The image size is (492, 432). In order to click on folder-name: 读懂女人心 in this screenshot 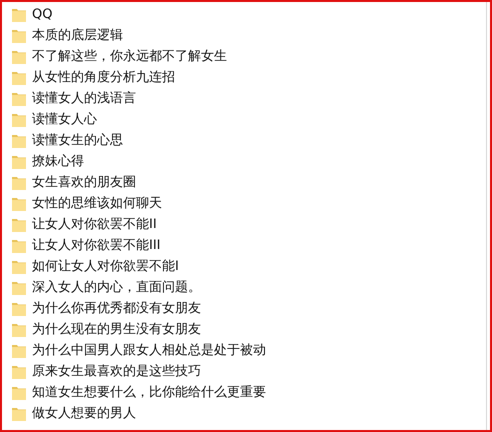, I will do `click(64, 119)`.